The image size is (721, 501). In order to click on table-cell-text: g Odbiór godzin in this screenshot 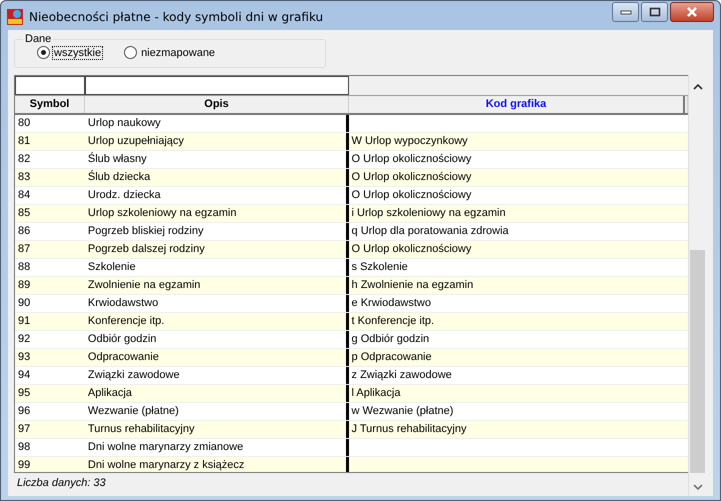, I will do `click(390, 339)`.